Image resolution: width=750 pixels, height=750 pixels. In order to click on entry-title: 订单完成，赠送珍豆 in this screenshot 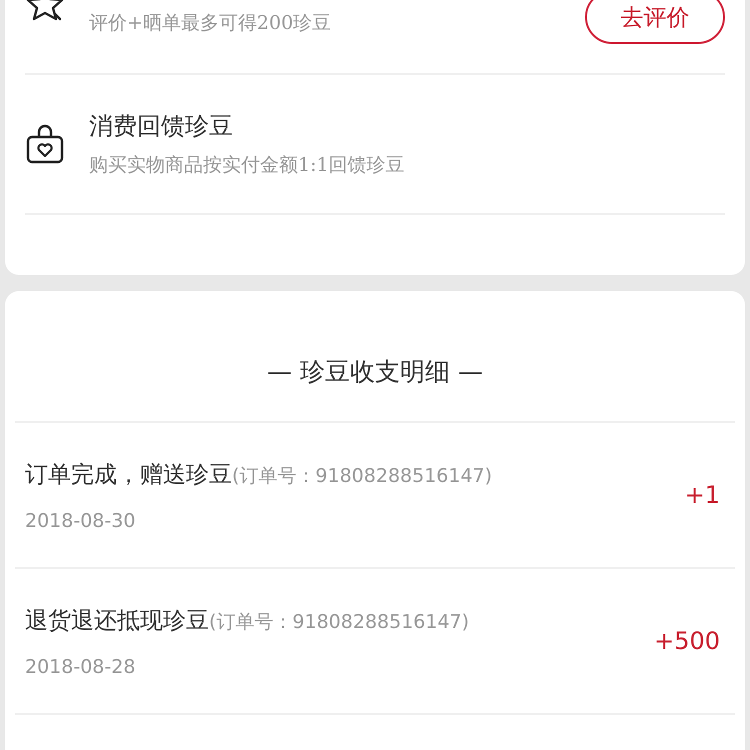, I will do `click(128, 475)`.